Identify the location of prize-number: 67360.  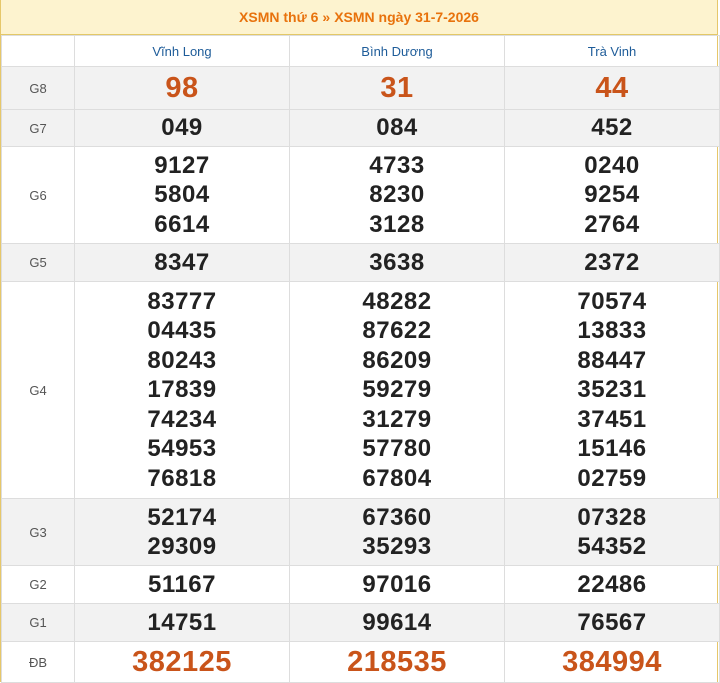
(397, 517).